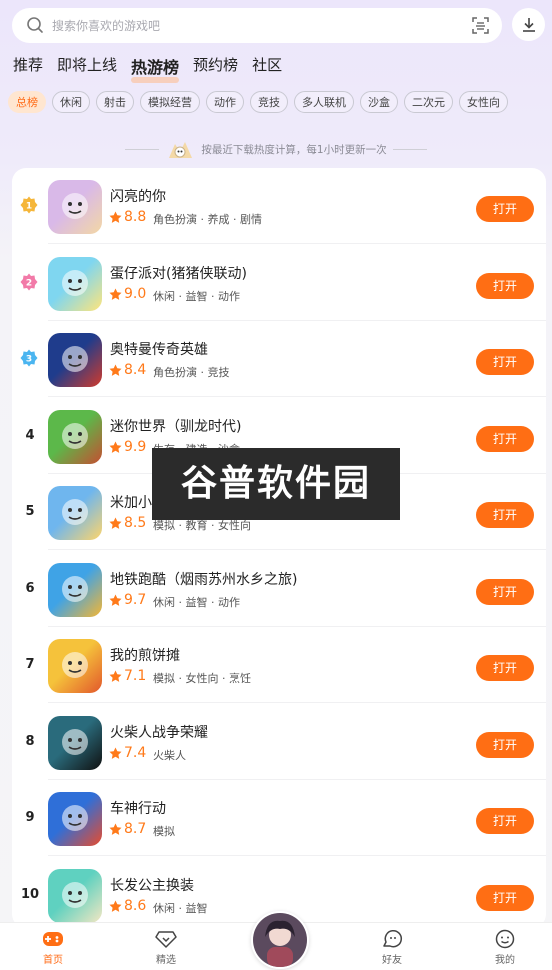  Describe the element at coordinates (207, 219) in the screenshot. I see `game-tags: 角色扮演 · 养成 · 剧情` at that location.